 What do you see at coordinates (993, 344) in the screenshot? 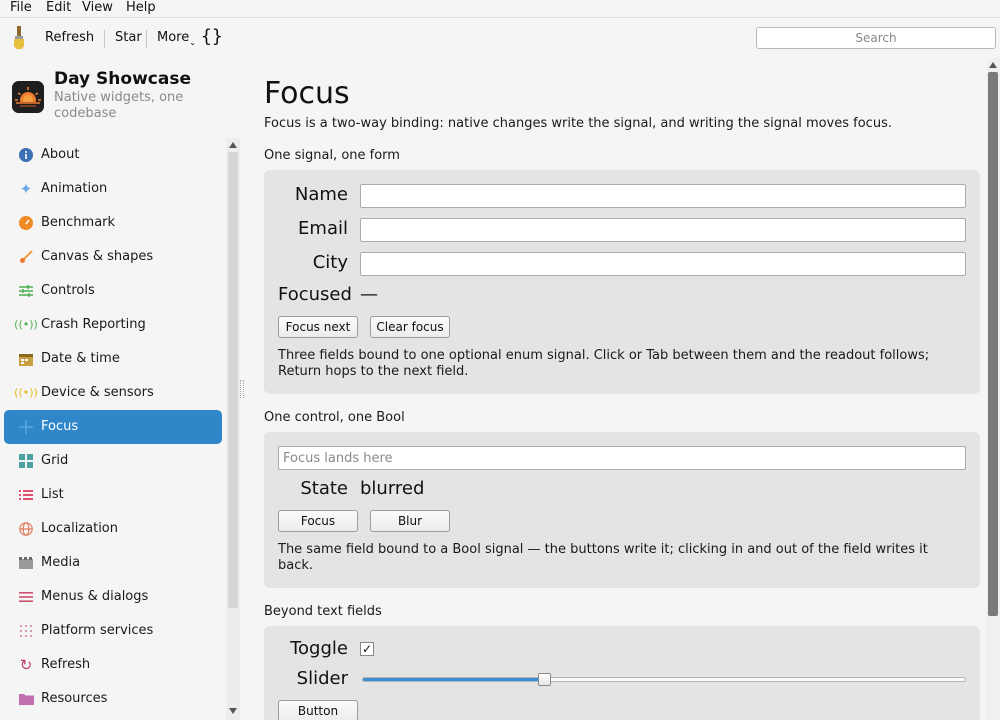
I see `main-scroll-thumb` at bounding box center [993, 344].